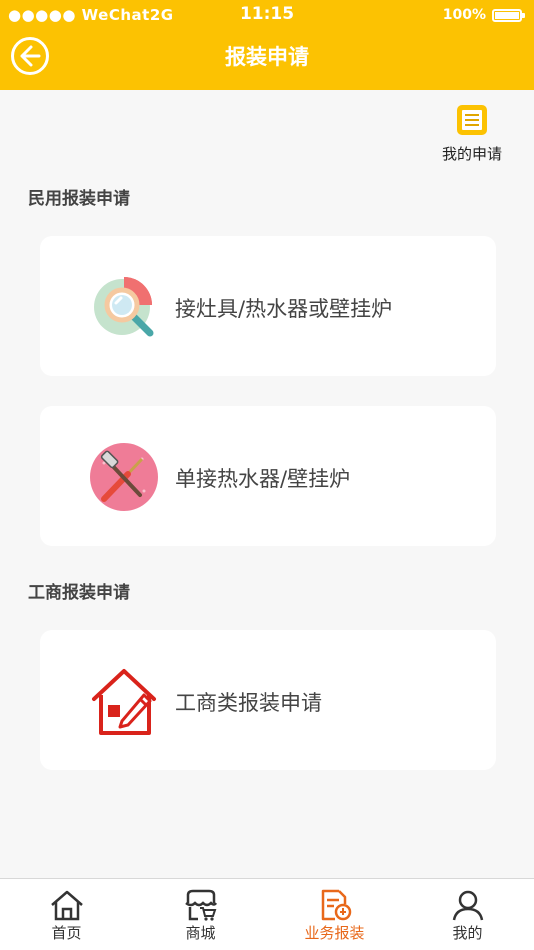  I want to click on card-stove-heater-boiler: 接灶具/热水器或壁挂炉, so click(268, 306).